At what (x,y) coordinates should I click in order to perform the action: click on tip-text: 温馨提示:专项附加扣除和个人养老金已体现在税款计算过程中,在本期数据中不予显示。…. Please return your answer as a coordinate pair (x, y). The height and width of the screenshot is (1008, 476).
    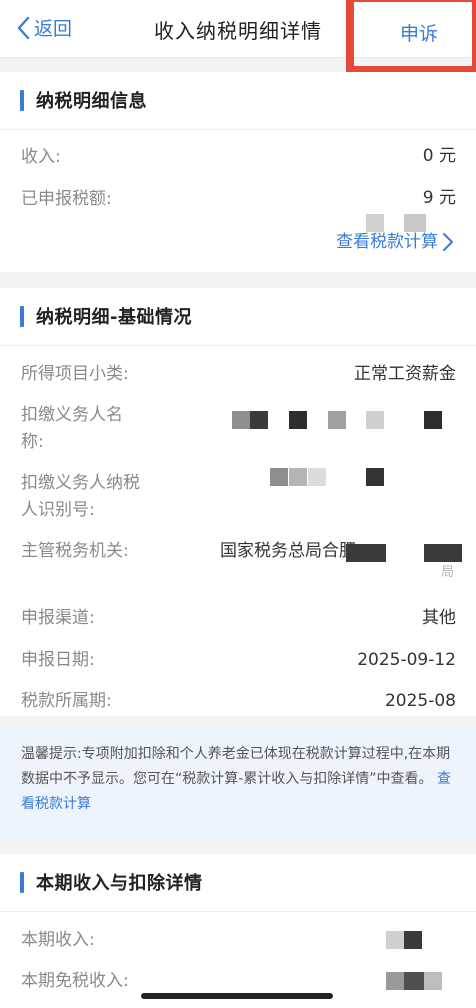
    Looking at the image, I should click on (236, 766).